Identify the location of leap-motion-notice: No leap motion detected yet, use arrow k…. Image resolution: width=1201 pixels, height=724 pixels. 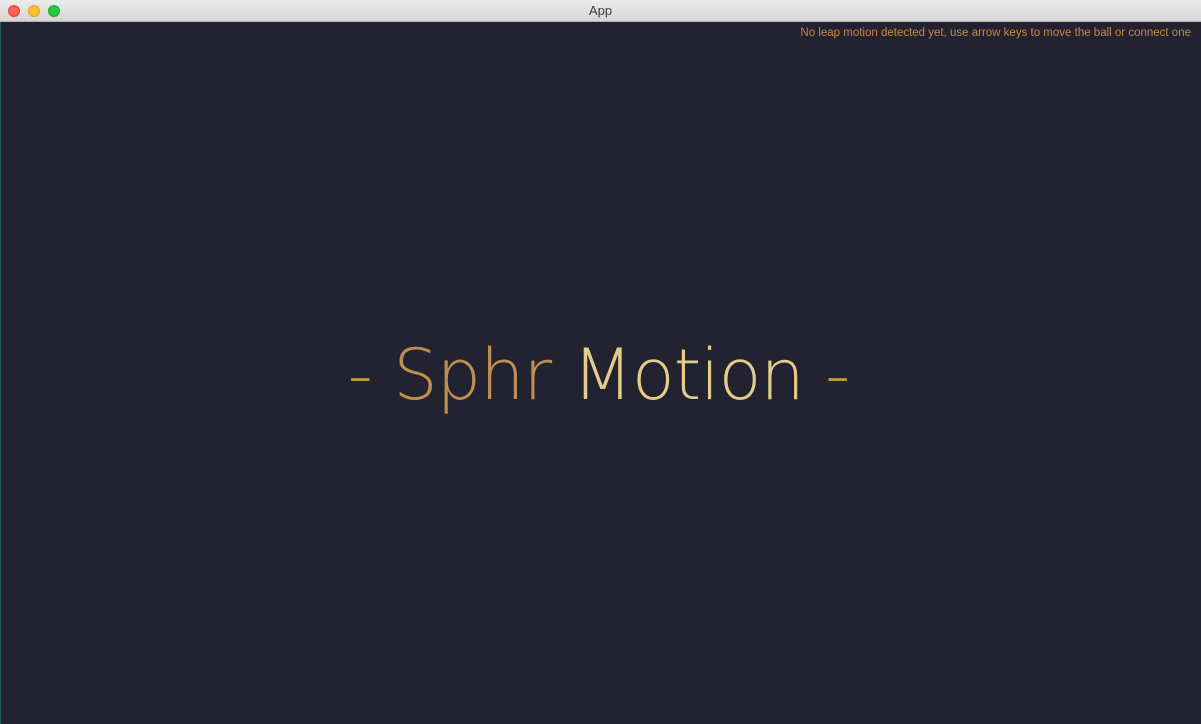
(995, 33).